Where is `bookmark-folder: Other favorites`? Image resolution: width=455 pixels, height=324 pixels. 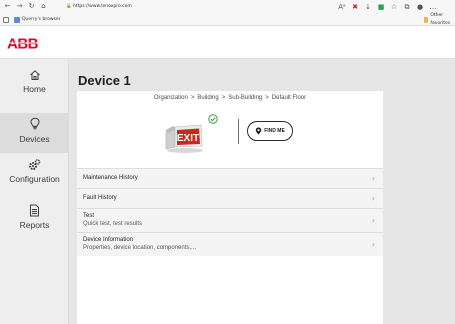
bookmark-folder: Other favorites is located at coordinates (439, 19).